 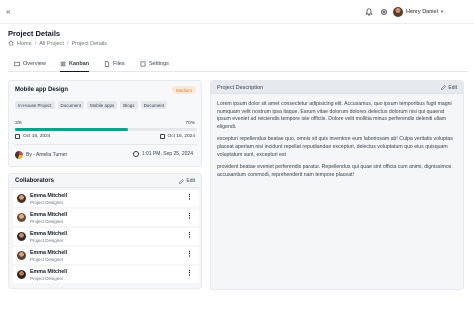 What do you see at coordinates (79, 63) in the screenshot?
I see `tab-label: Kanban` at bounding box center [79, 63].